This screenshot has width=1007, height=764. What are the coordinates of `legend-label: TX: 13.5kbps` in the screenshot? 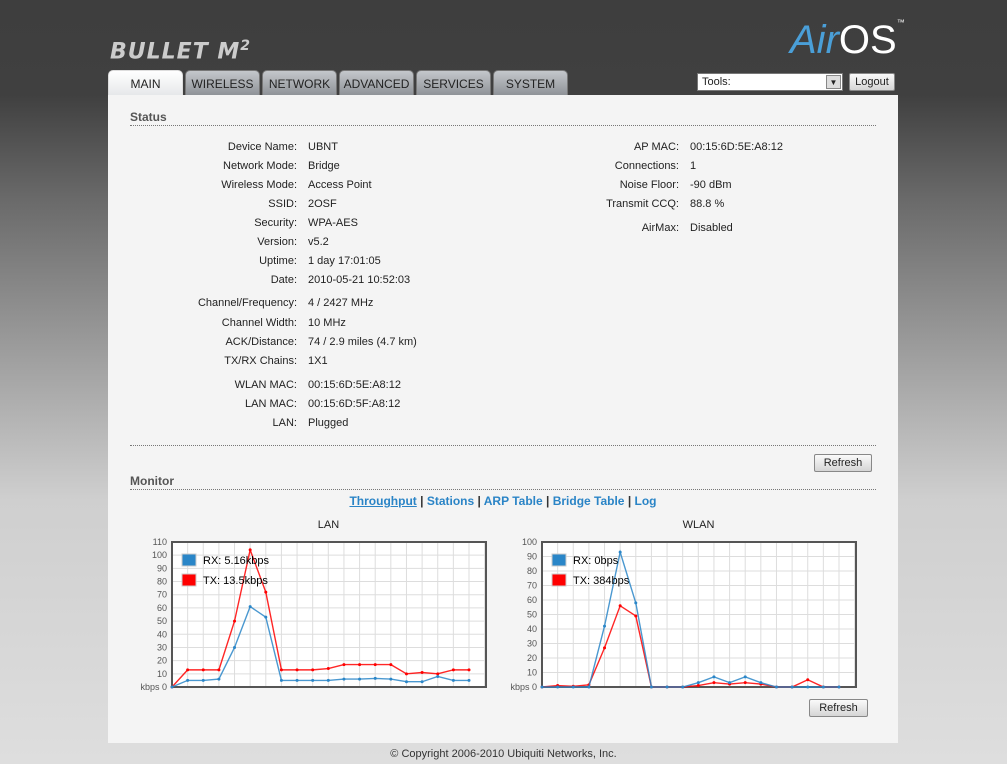 It's located at (235, 581).